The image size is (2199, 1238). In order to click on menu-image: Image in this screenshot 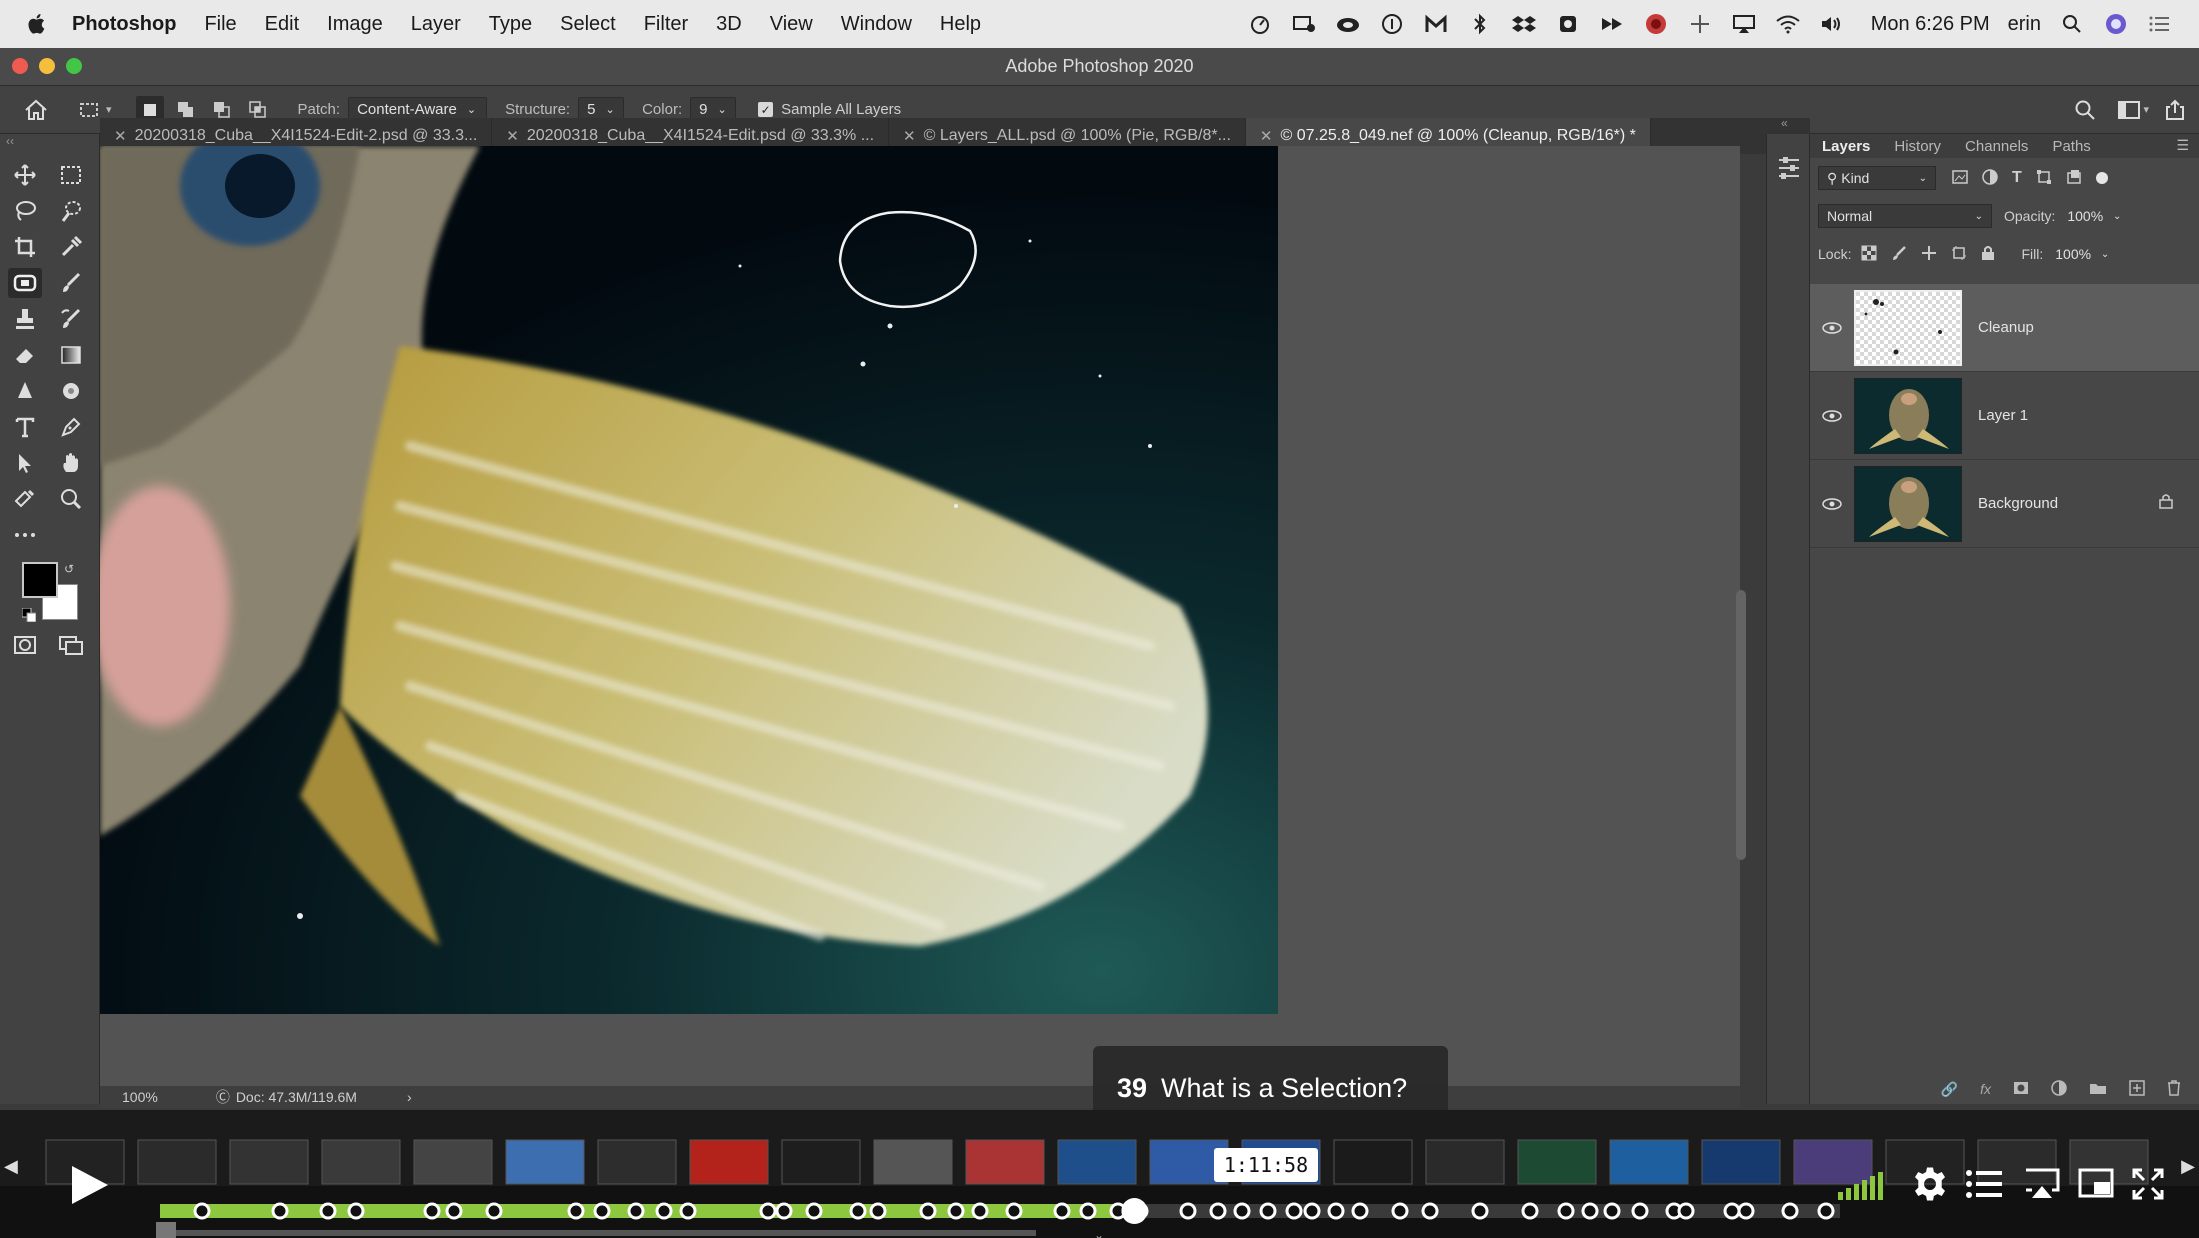, I will do `click(355, 24)`.